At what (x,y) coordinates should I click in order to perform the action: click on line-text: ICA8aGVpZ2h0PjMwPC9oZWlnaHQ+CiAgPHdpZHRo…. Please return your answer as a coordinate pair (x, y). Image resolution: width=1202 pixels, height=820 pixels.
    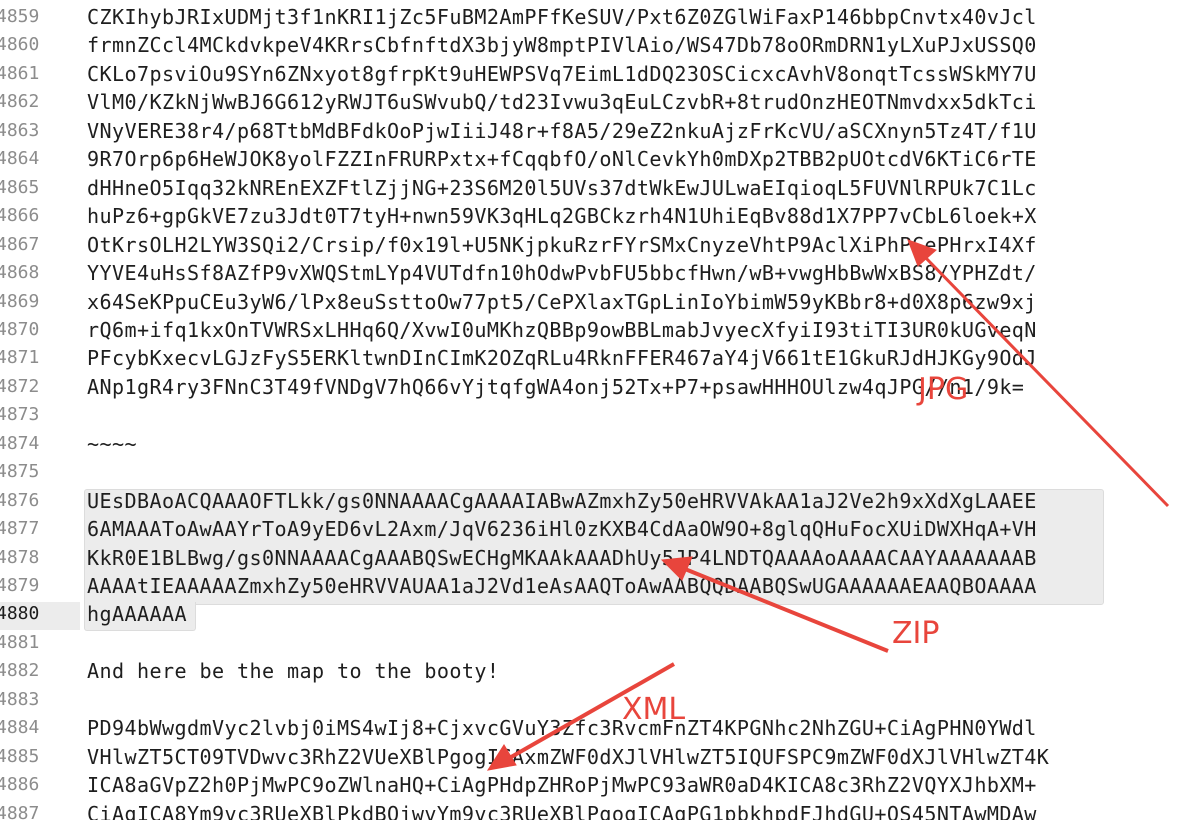
    Looking at the image, I should click on (562, 785).